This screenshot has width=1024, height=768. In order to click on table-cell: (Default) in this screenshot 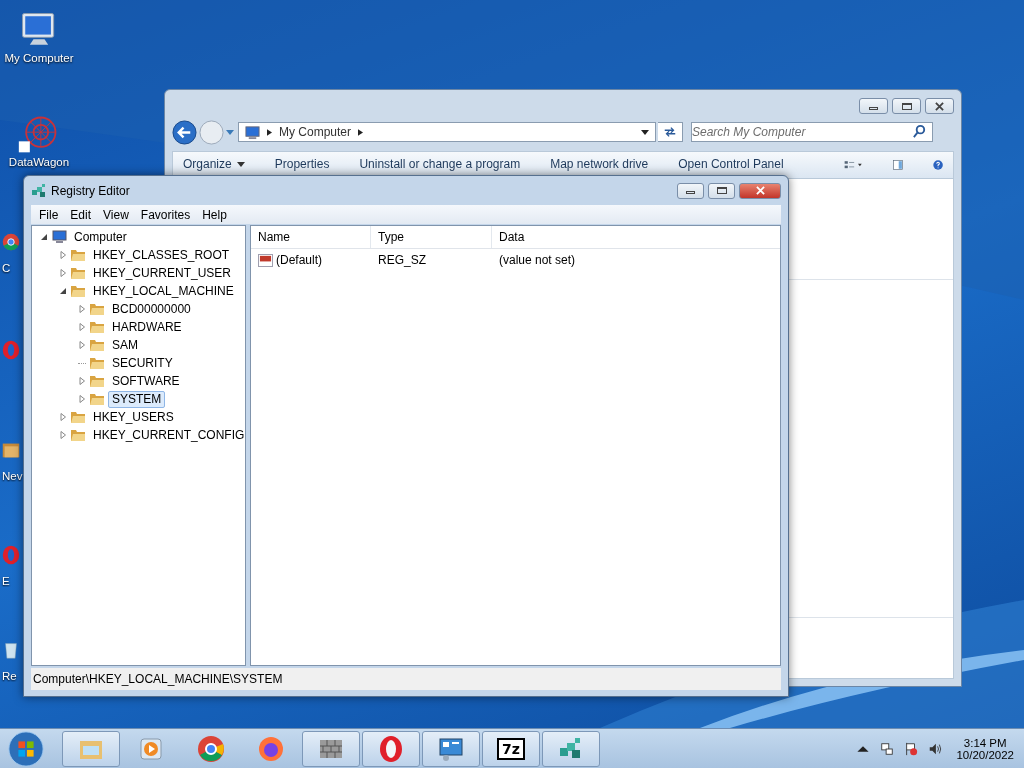, I will do `click(299, 260)`.